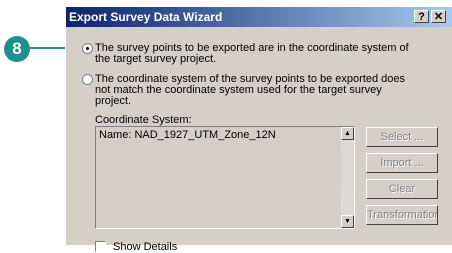 The height and width of the screenshot is (253, 452). What do you see at coordinates (347, 221) in the screenshot?
I see `scroll-down-arrow-icon: ▼` at bounding box center [347, 221].